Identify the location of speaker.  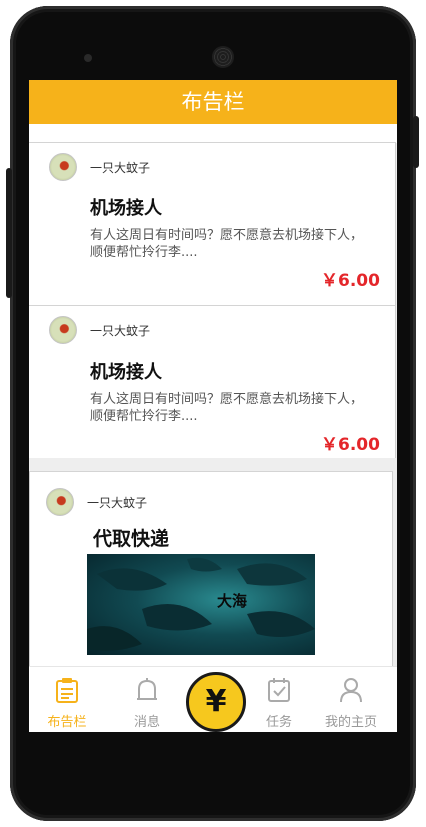
(223, 57).